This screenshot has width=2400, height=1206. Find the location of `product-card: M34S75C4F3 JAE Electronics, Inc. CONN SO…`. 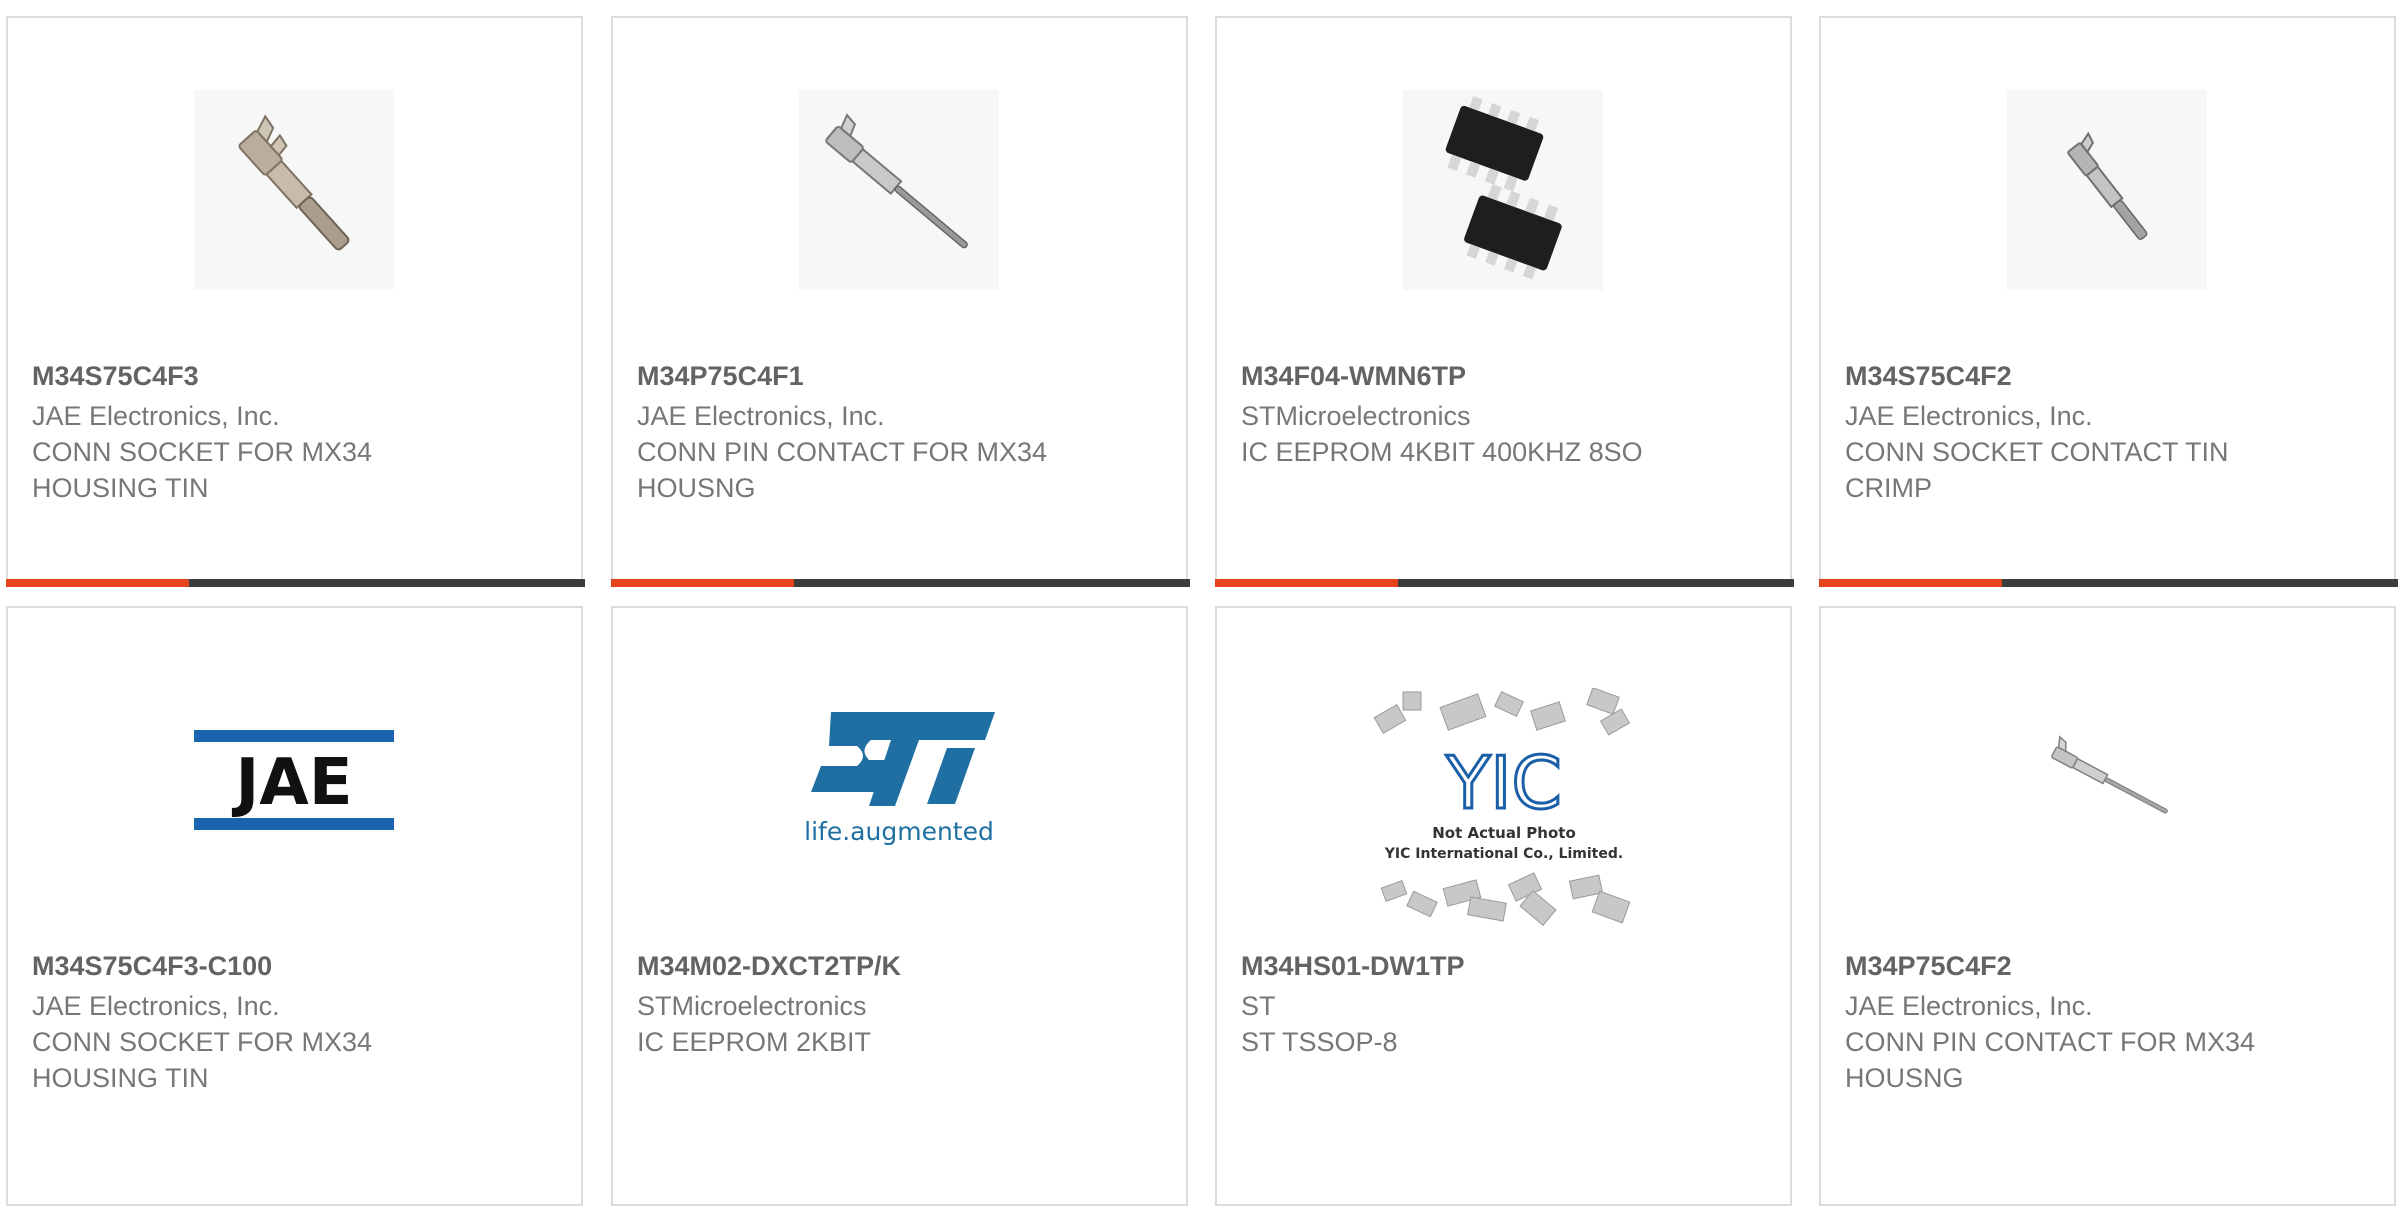

product-card: M34S75C4F3 JAE Electronics, Inc. CONN SO… is located at coordinates (295, 301).